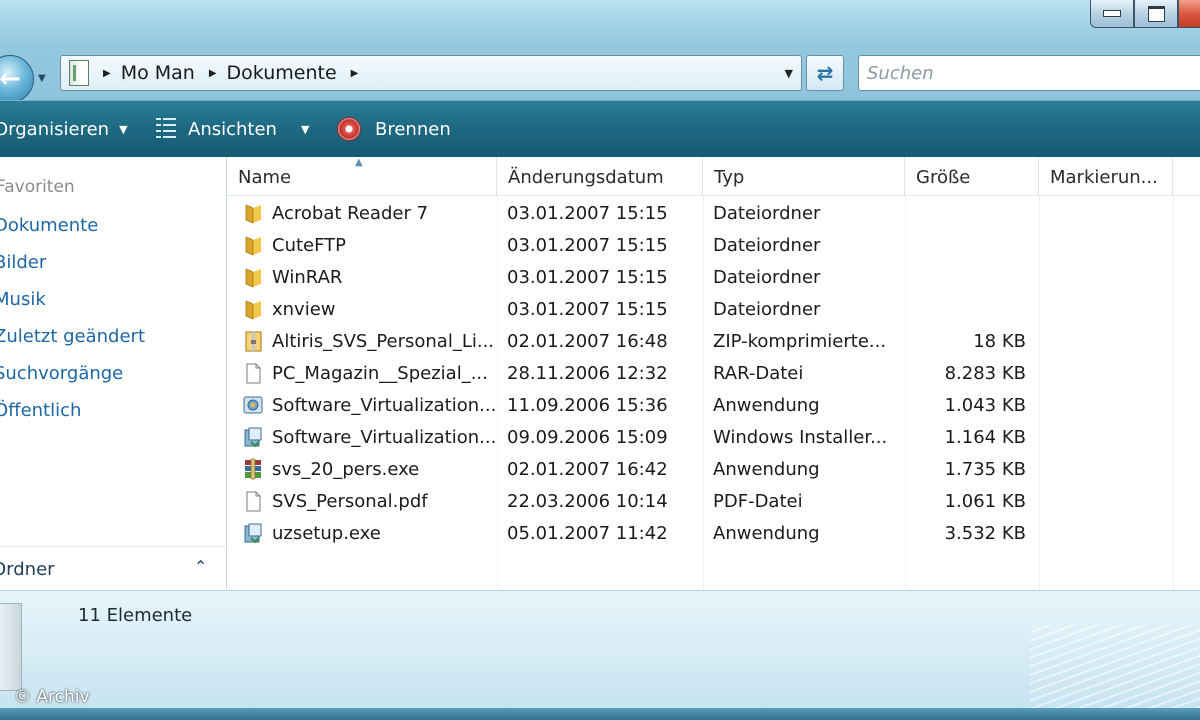 This screenshot has width=1200, height=720. What do you see at coordinates (113, 568) in the screenshot?
I see `folders-toggle: Ordner ⌃` at bounding box center [113, 568].